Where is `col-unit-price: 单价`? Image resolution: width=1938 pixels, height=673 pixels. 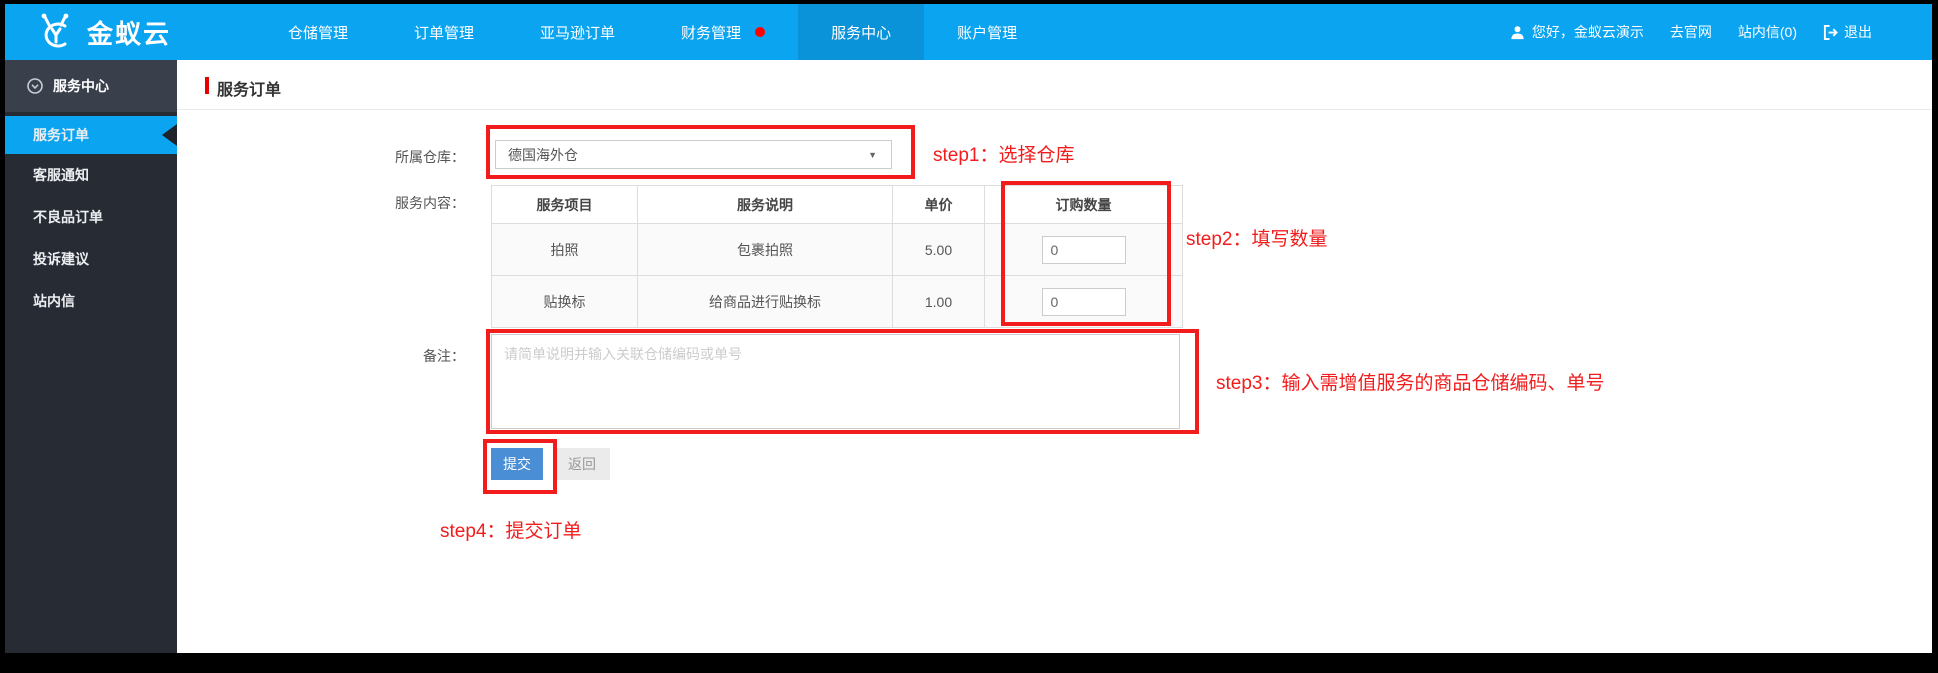 col-unit-price: 单价 is located at coordinates (938, 204).